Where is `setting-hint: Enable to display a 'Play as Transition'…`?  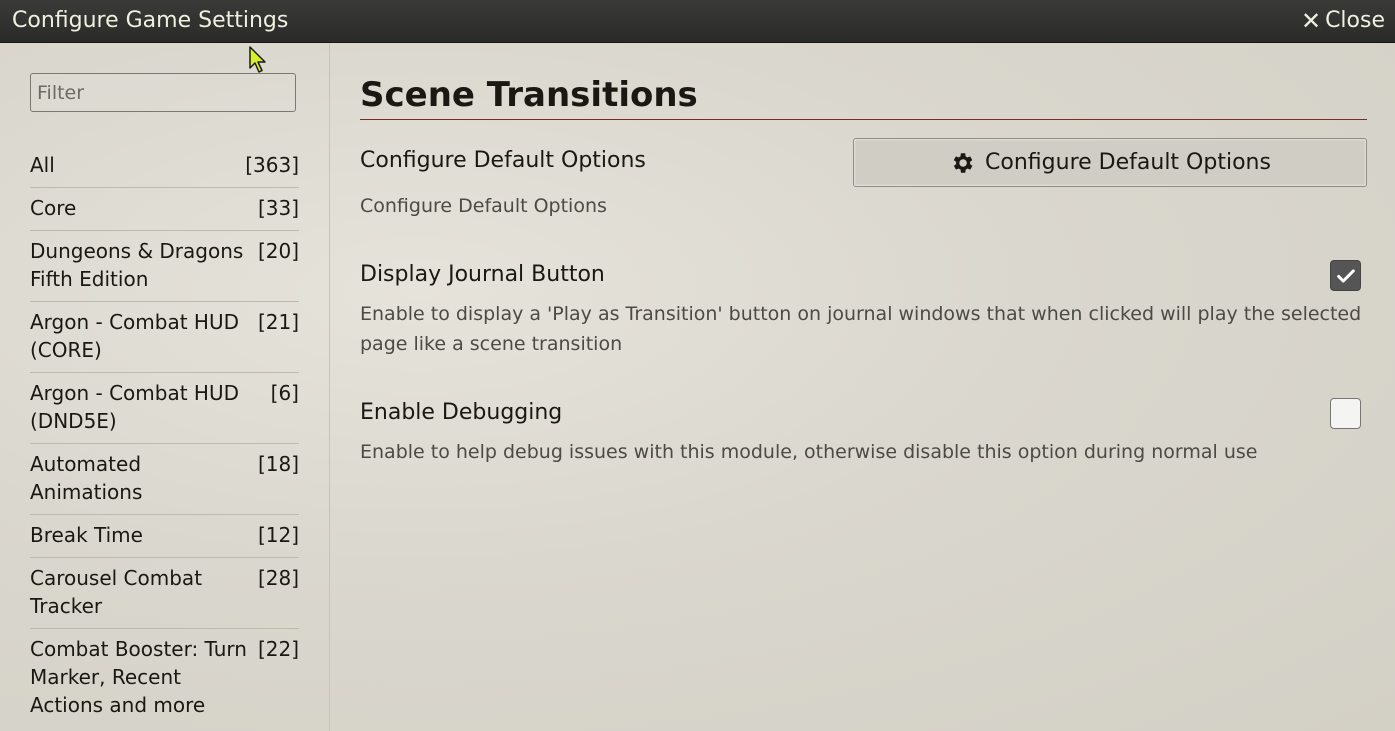 setting-hint: Enable to display a 'Play as Transition'… is located at coordinates (861, 329).